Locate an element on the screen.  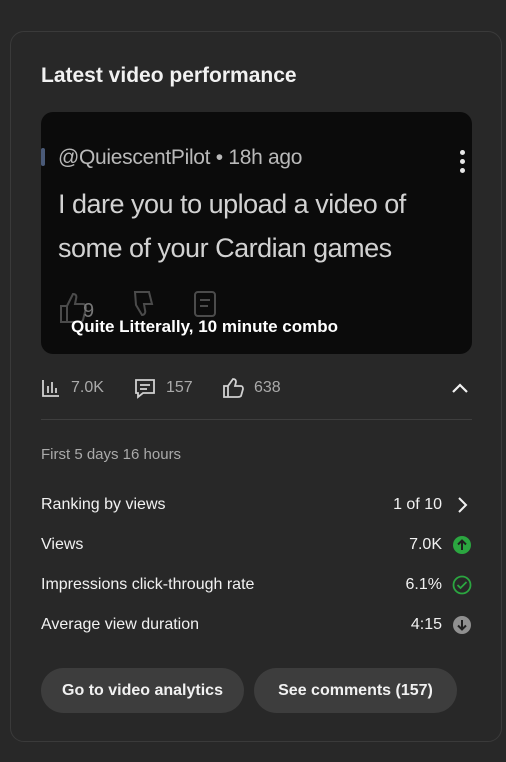
likes-stat: 638 is located at coordinates (251, 388).